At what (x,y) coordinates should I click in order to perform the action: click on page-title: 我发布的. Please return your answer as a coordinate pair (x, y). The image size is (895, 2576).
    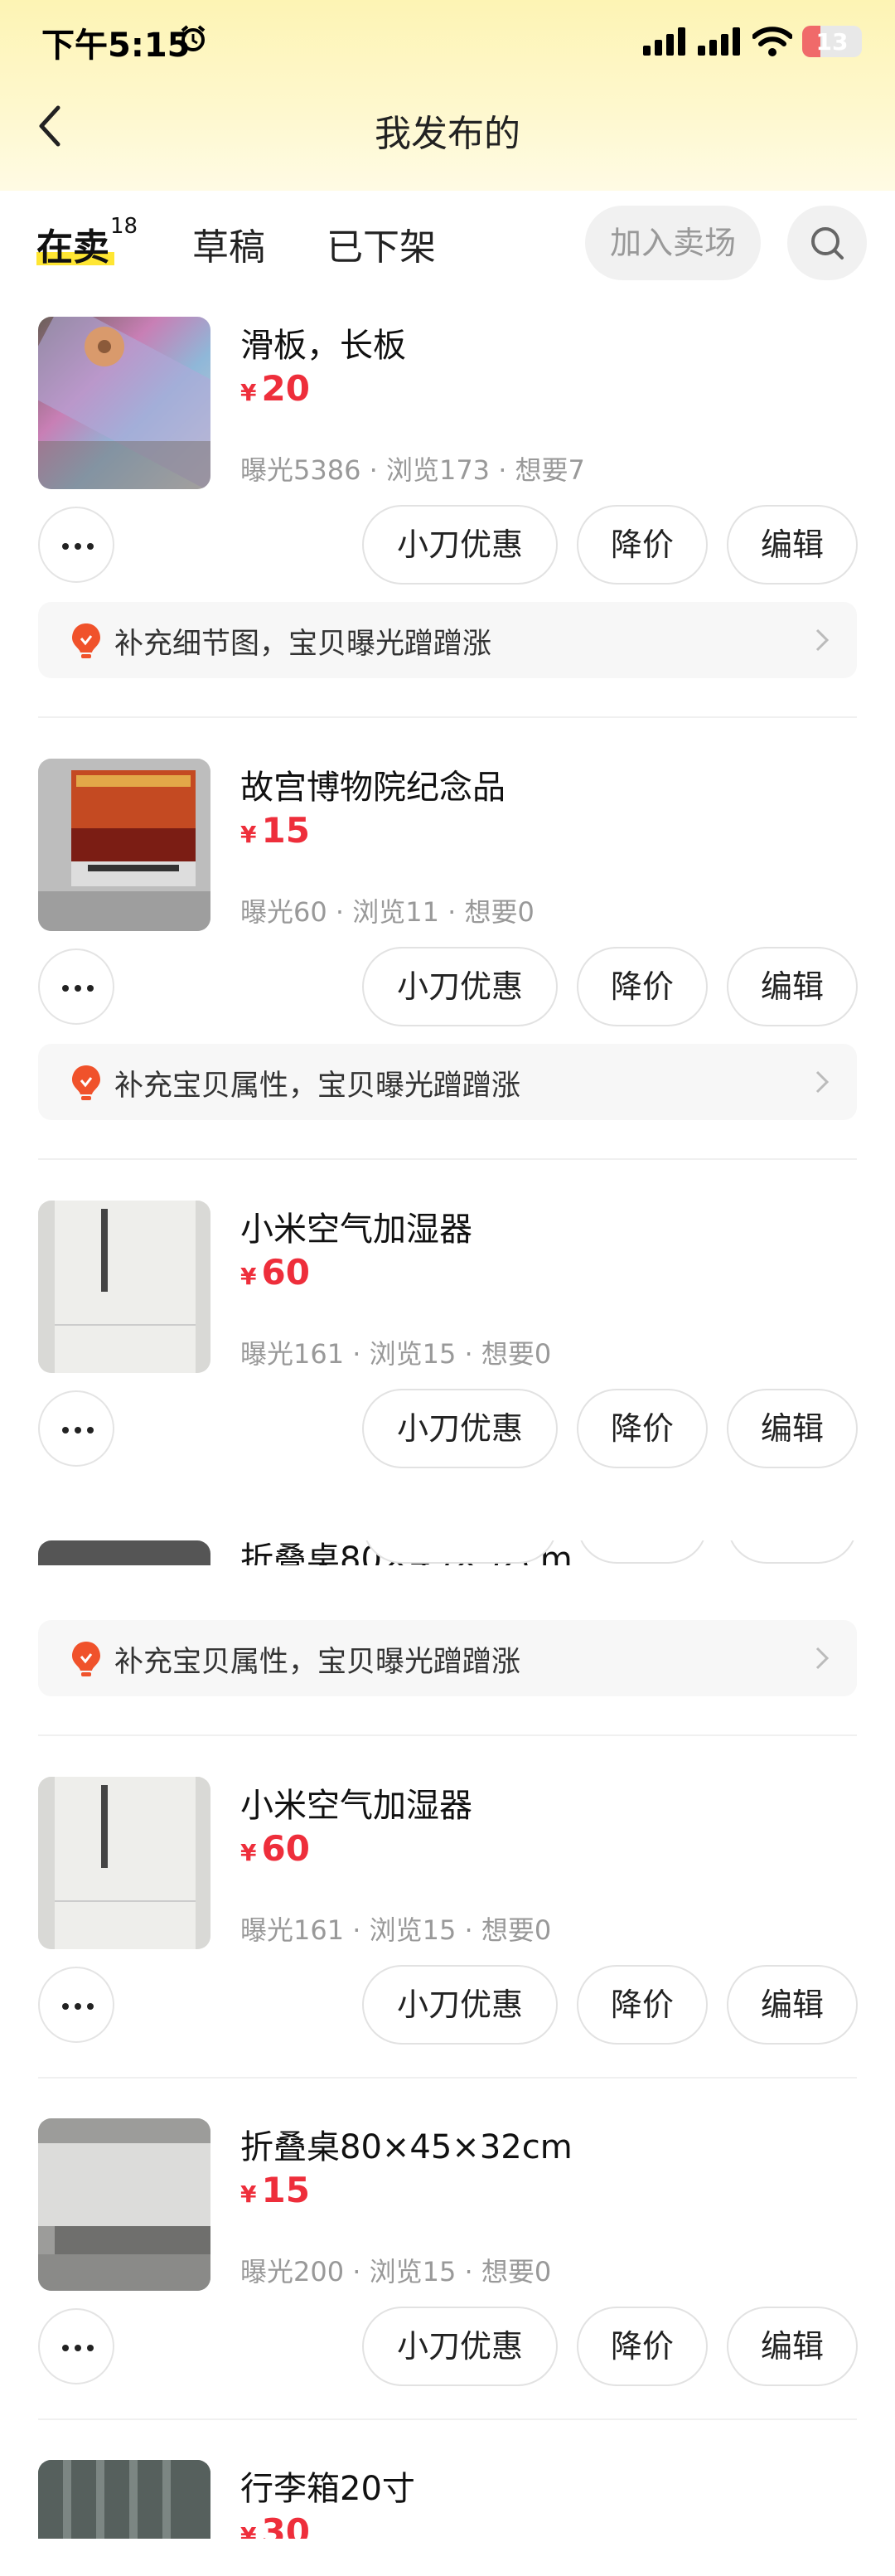
    Looking at the image, I should click on (447, 134).